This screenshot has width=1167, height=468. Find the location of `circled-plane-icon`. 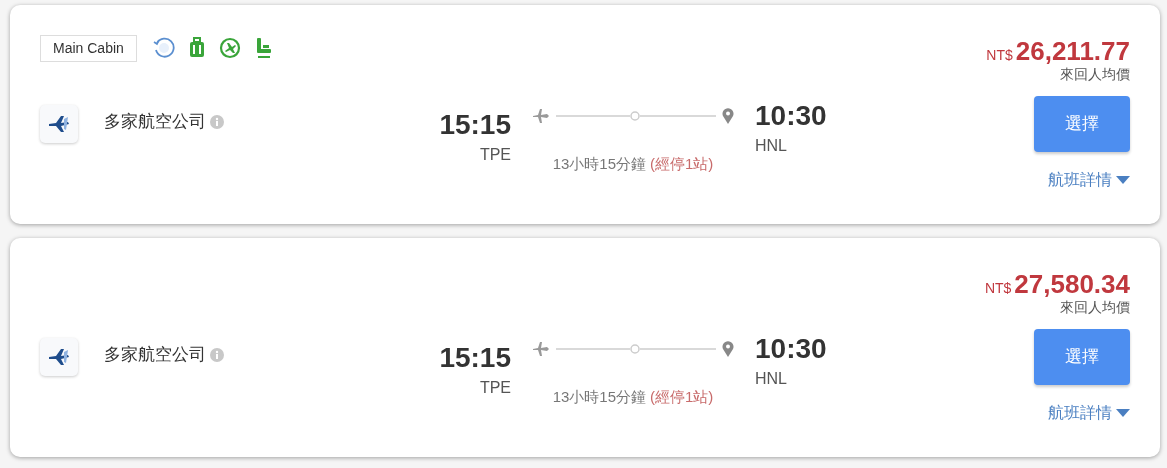

circled-plane-icon is located at coordinates (229, 48).